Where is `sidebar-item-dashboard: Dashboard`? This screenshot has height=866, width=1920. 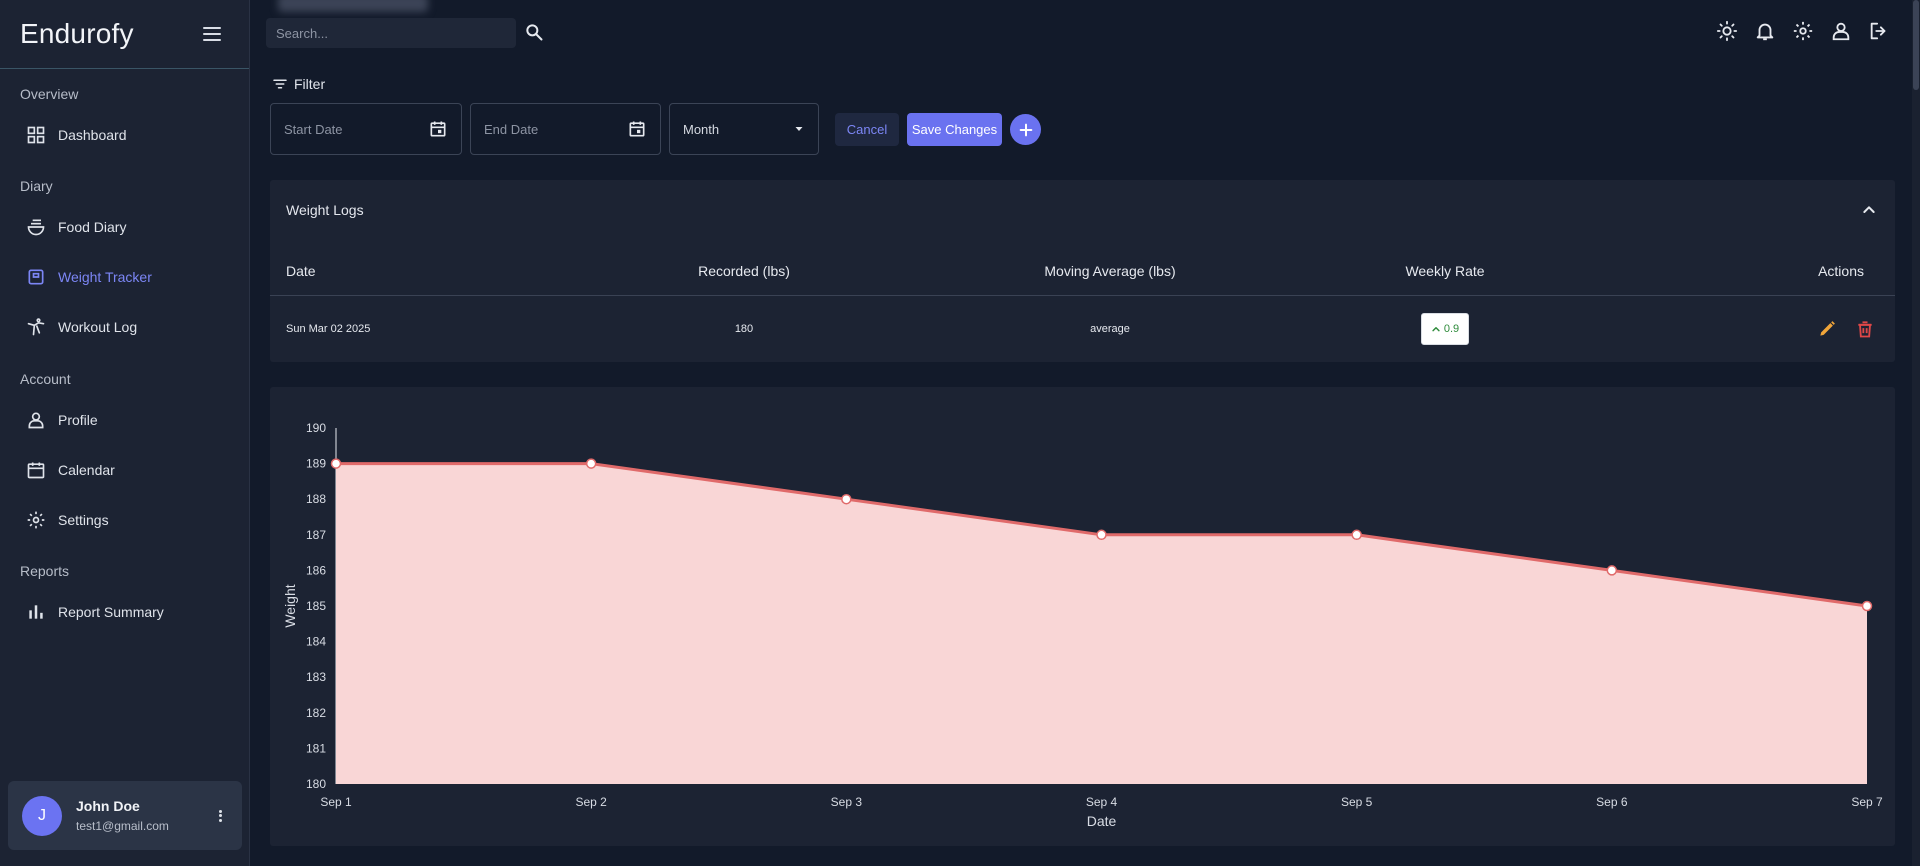 sidebar-item-dashboard: Dashboard is located at coordinates (76, 135).